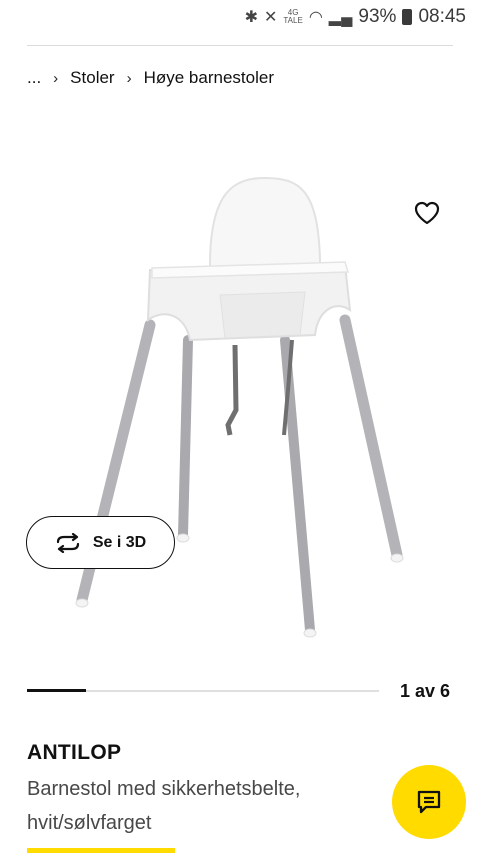  Describe the element at coordinates (209, 78) in the screenshot. I see `breadcrumb-item-hoye-barnestoler: Høye barnestoler` at that location.